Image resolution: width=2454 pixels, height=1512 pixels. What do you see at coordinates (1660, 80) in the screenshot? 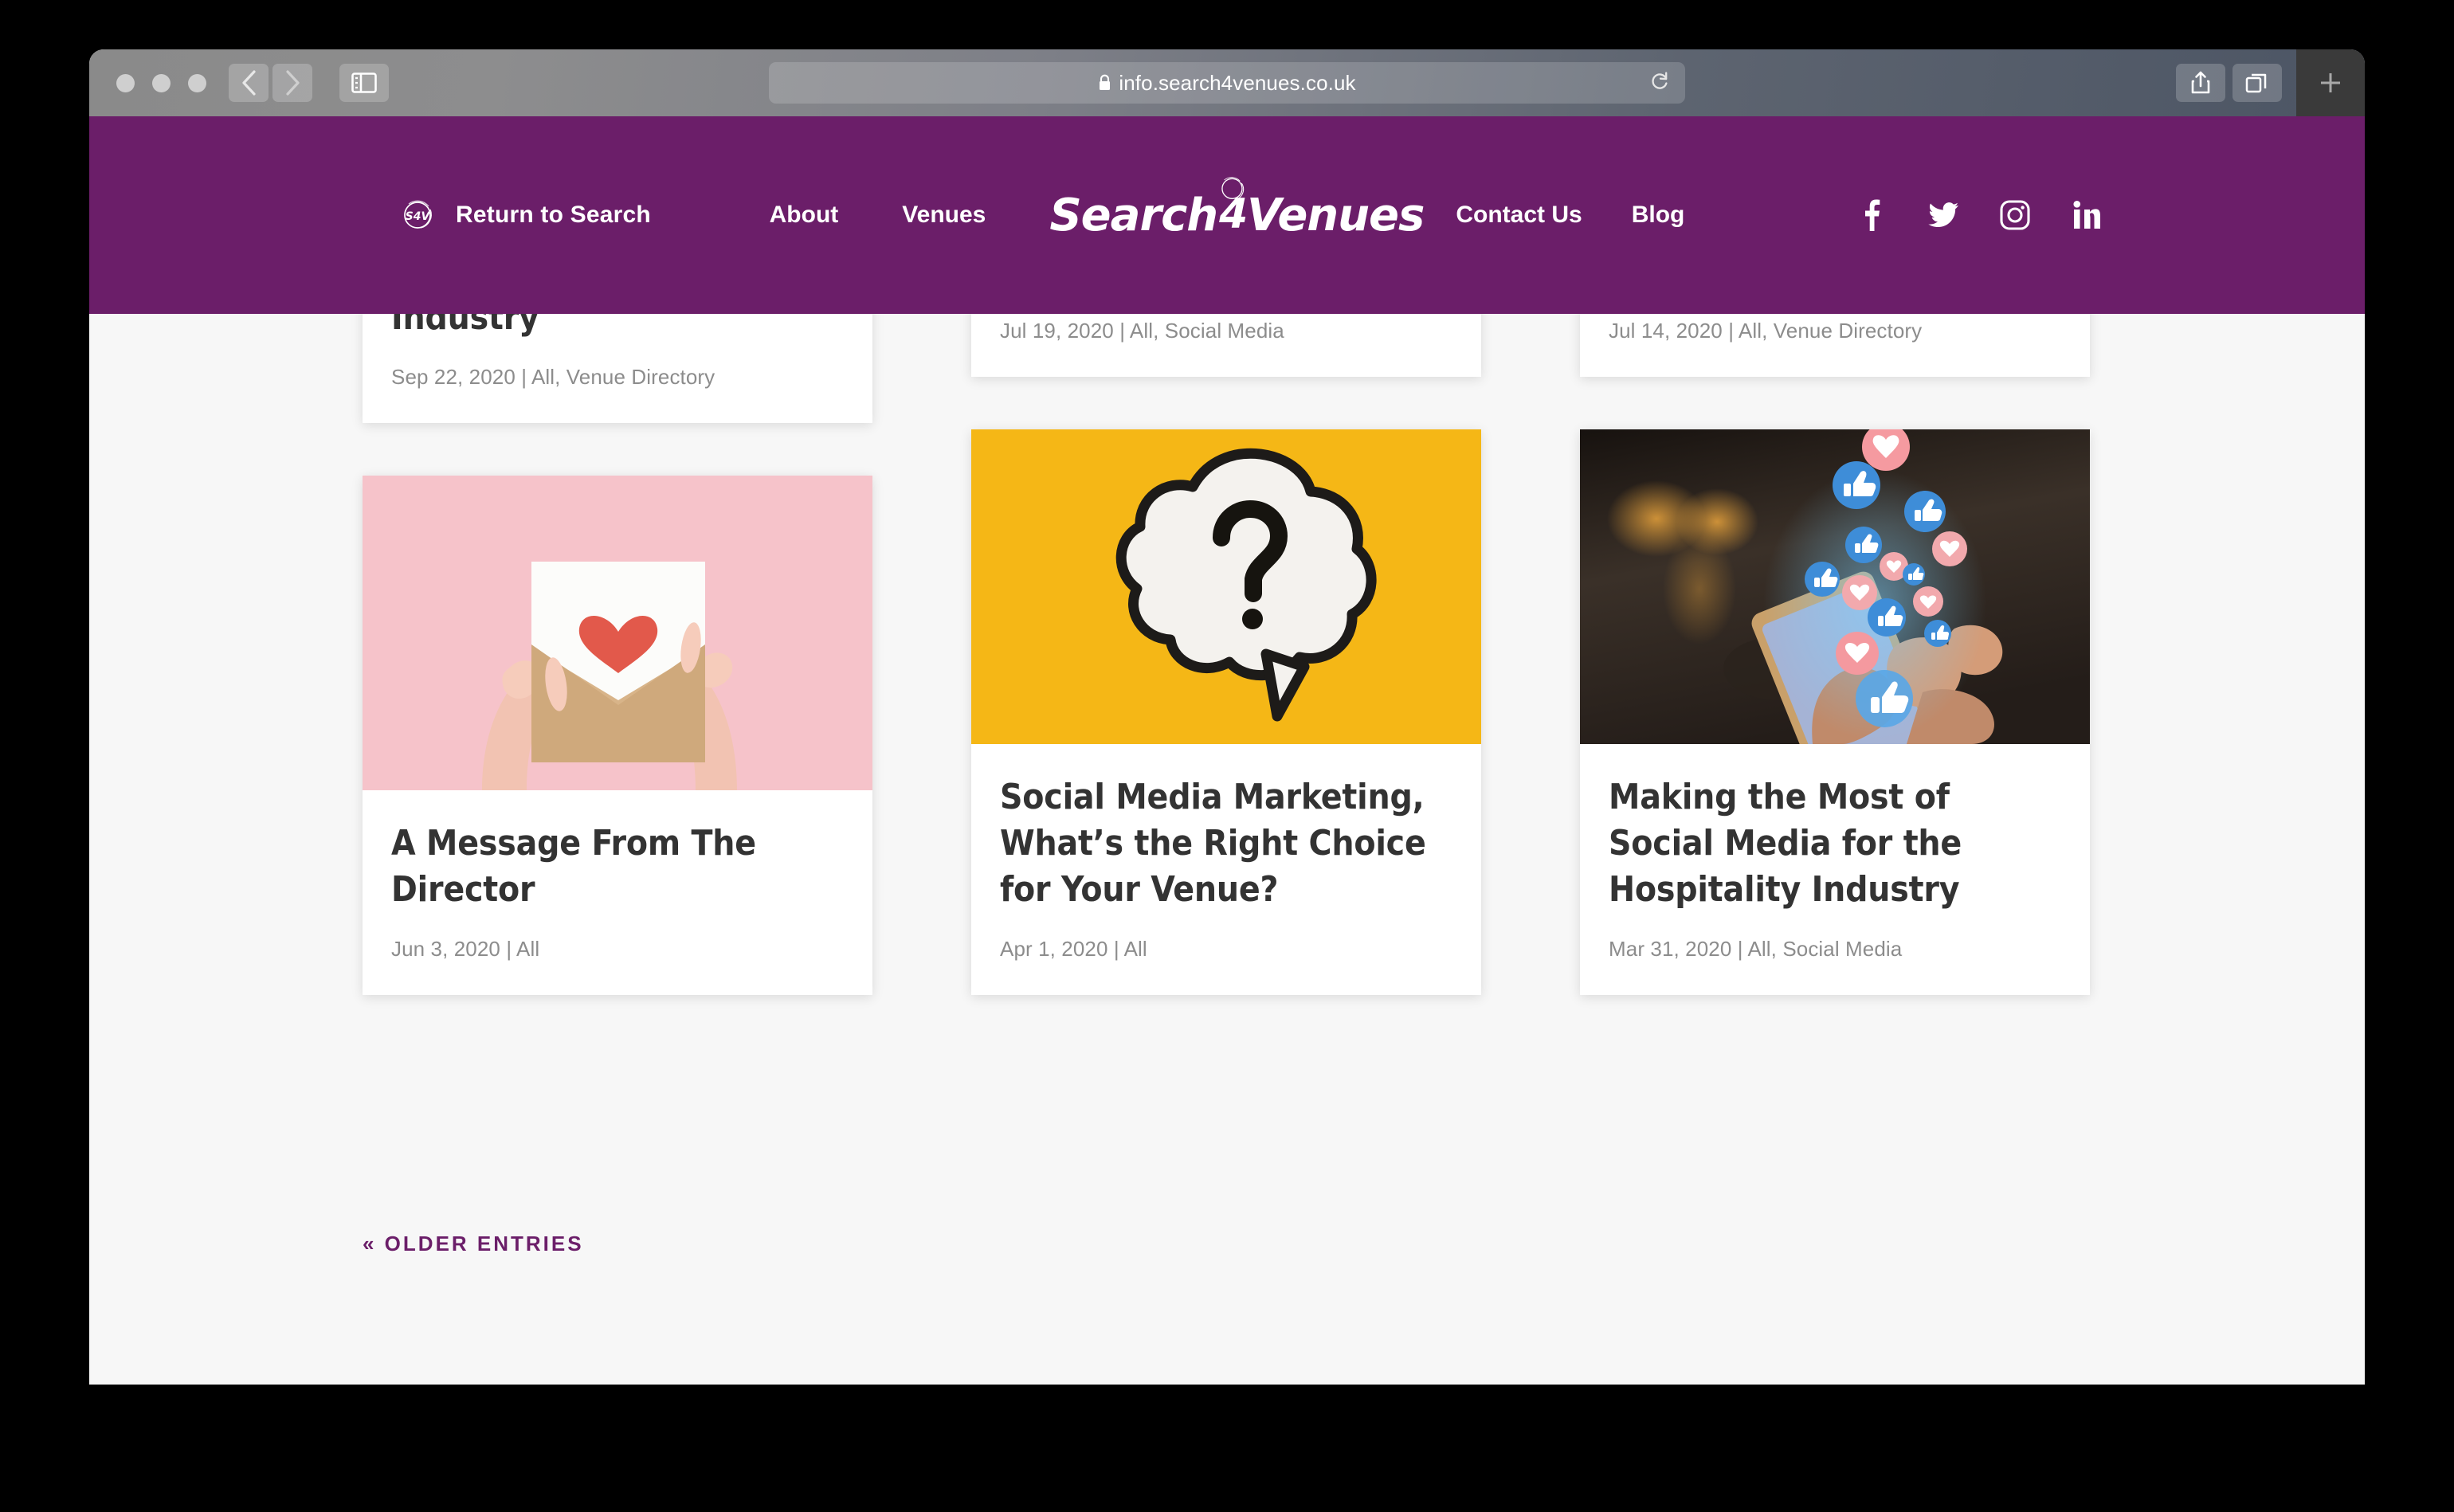
I see `reload-icon` at bounding box center [1660, 80].